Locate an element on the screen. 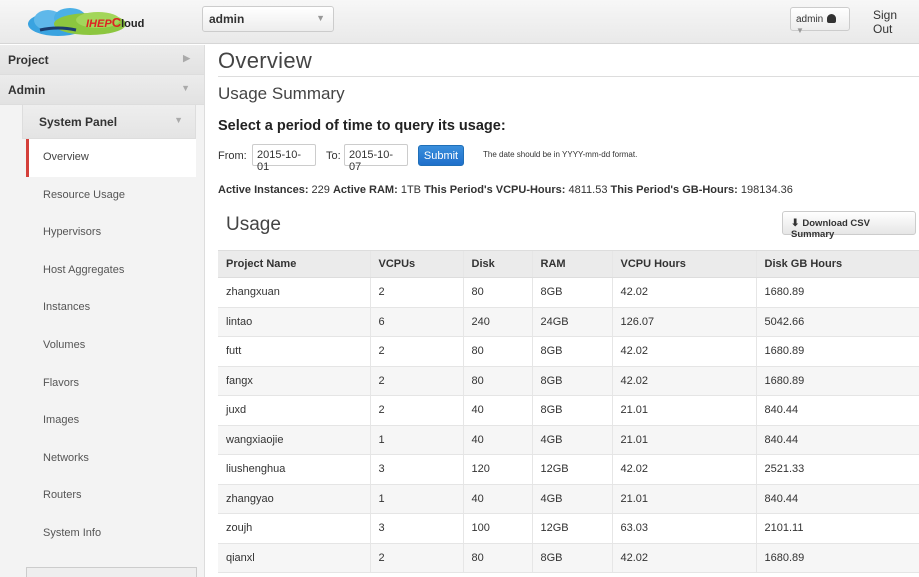 This screenshot has width=919, height=577. cell-project-name: futt is located at coordinates (294, 351).